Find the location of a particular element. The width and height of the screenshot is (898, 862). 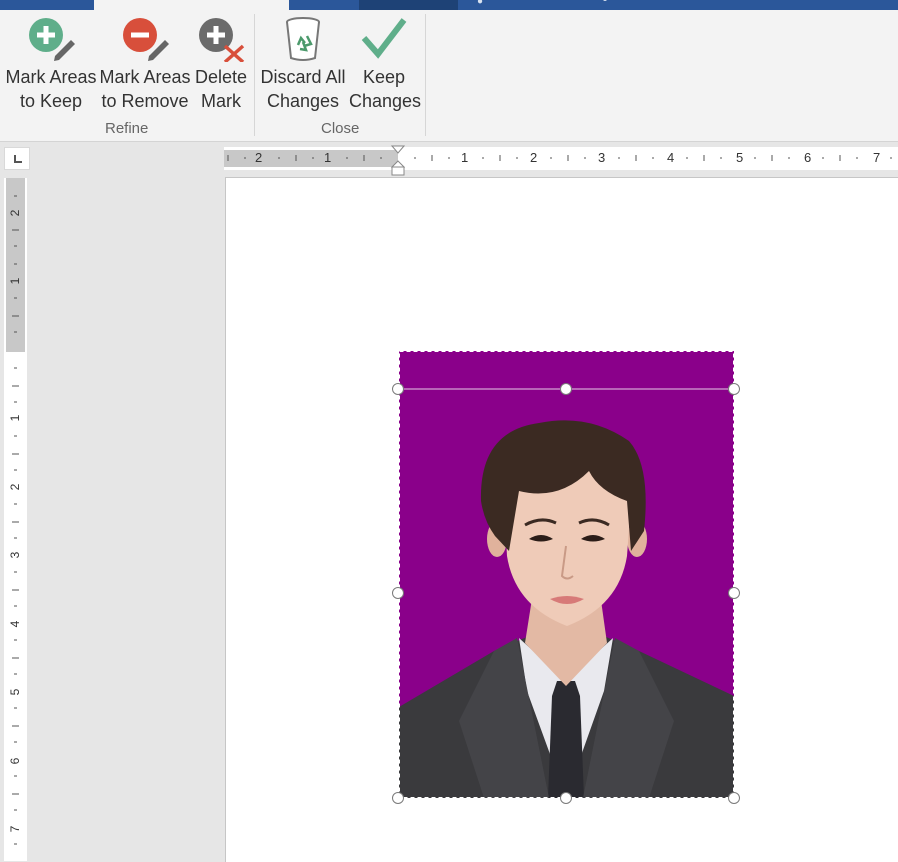

delete-mark-button: Delete Mark is located at coordinates (221, 66).